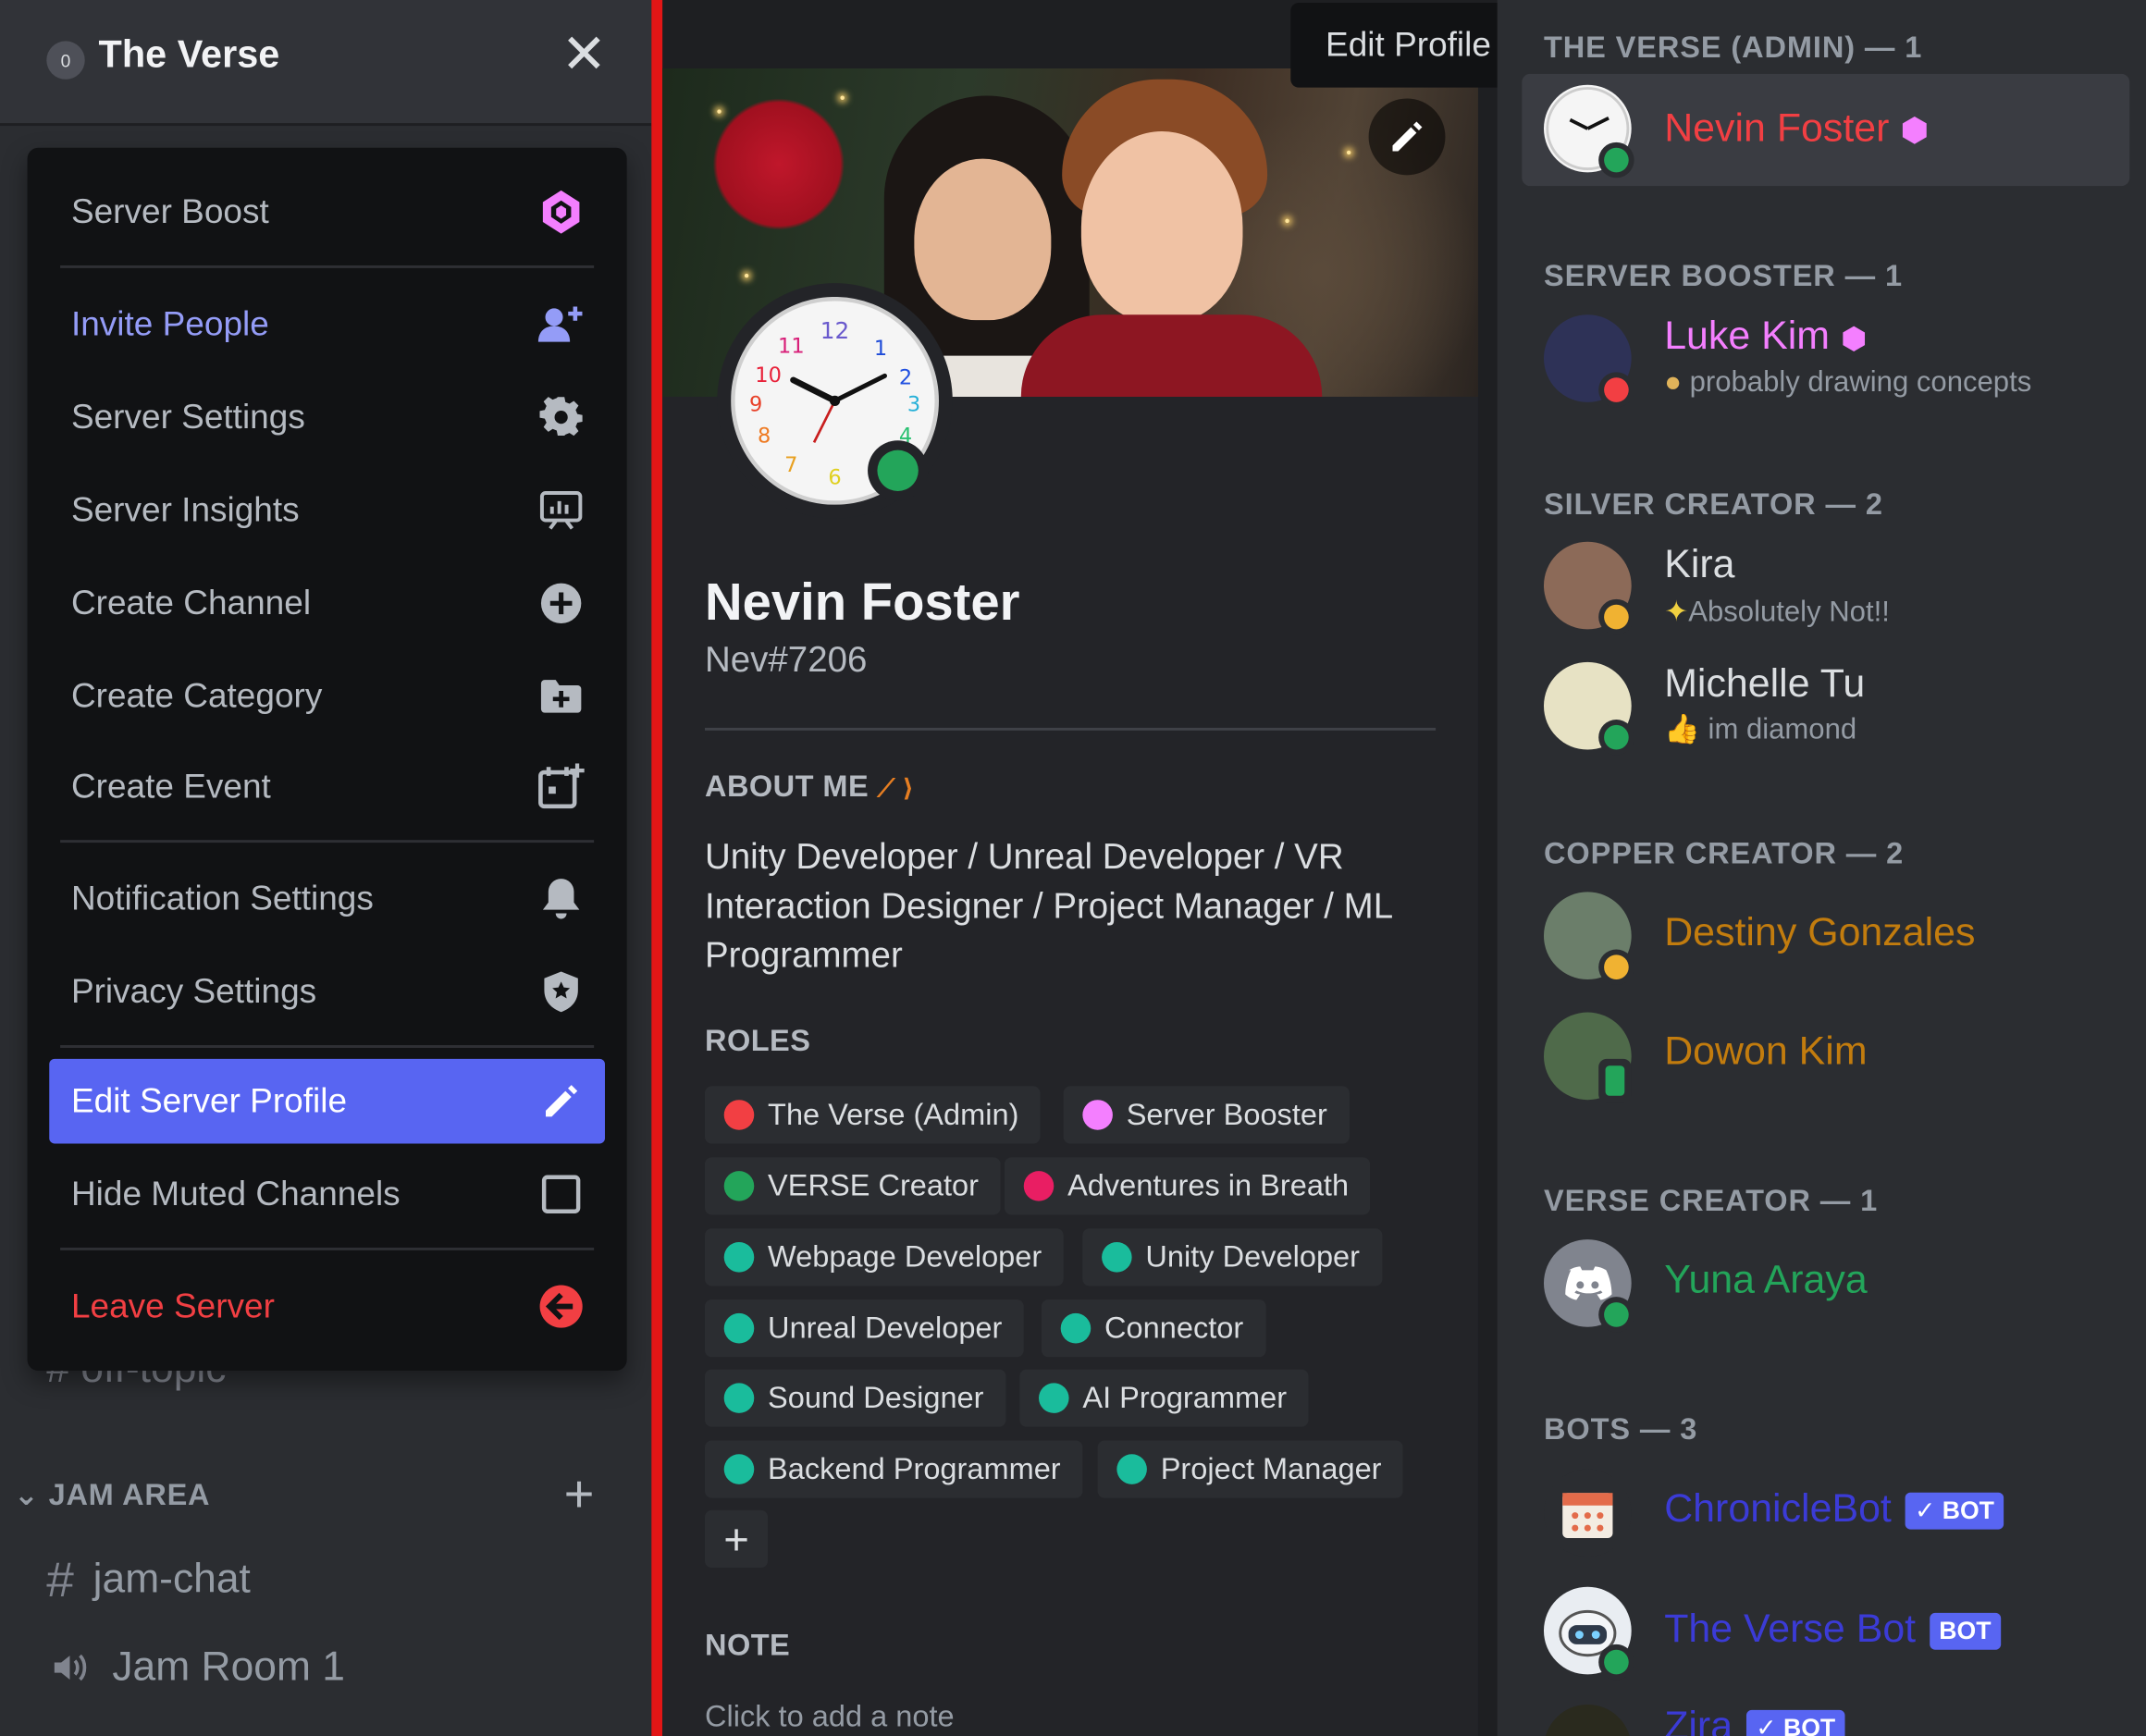  What do you see at coordinates (197, 695) in the screenshot?
I see `menu-item-label: Create Category` at bounding box center [197, 695].